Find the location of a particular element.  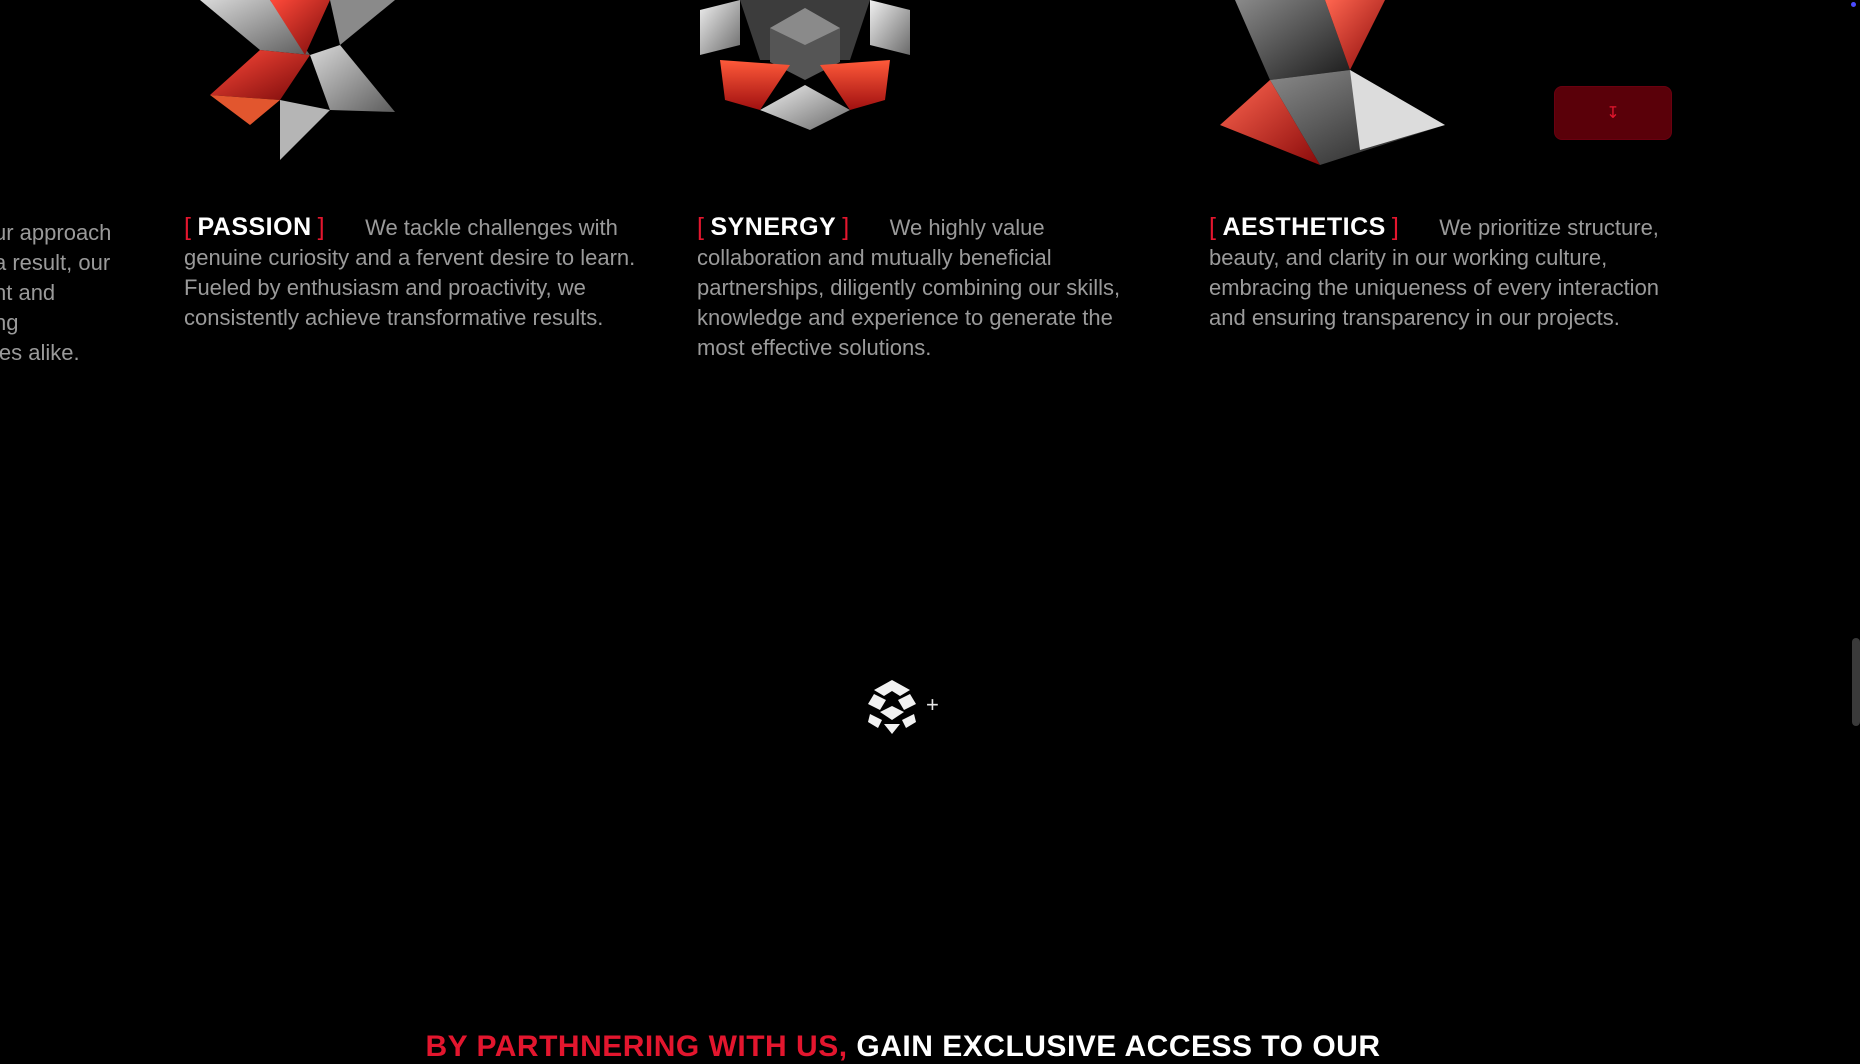

corner-indicator is located at coordinates (1853, 4).